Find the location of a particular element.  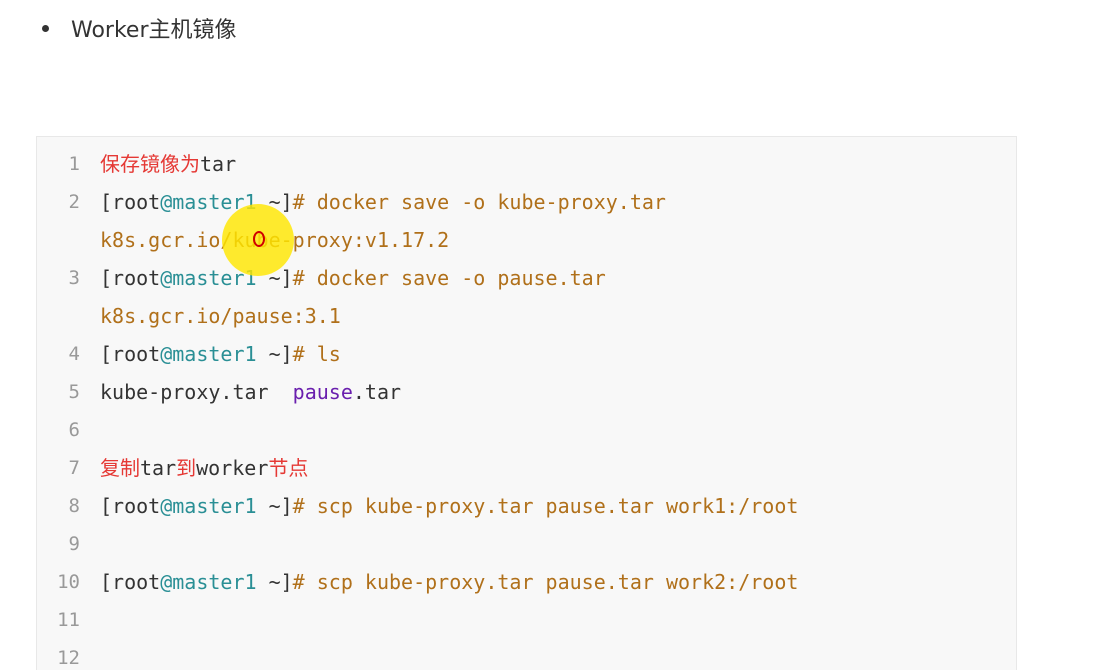

output-keyword: pause is located at coordinates (322, 392).